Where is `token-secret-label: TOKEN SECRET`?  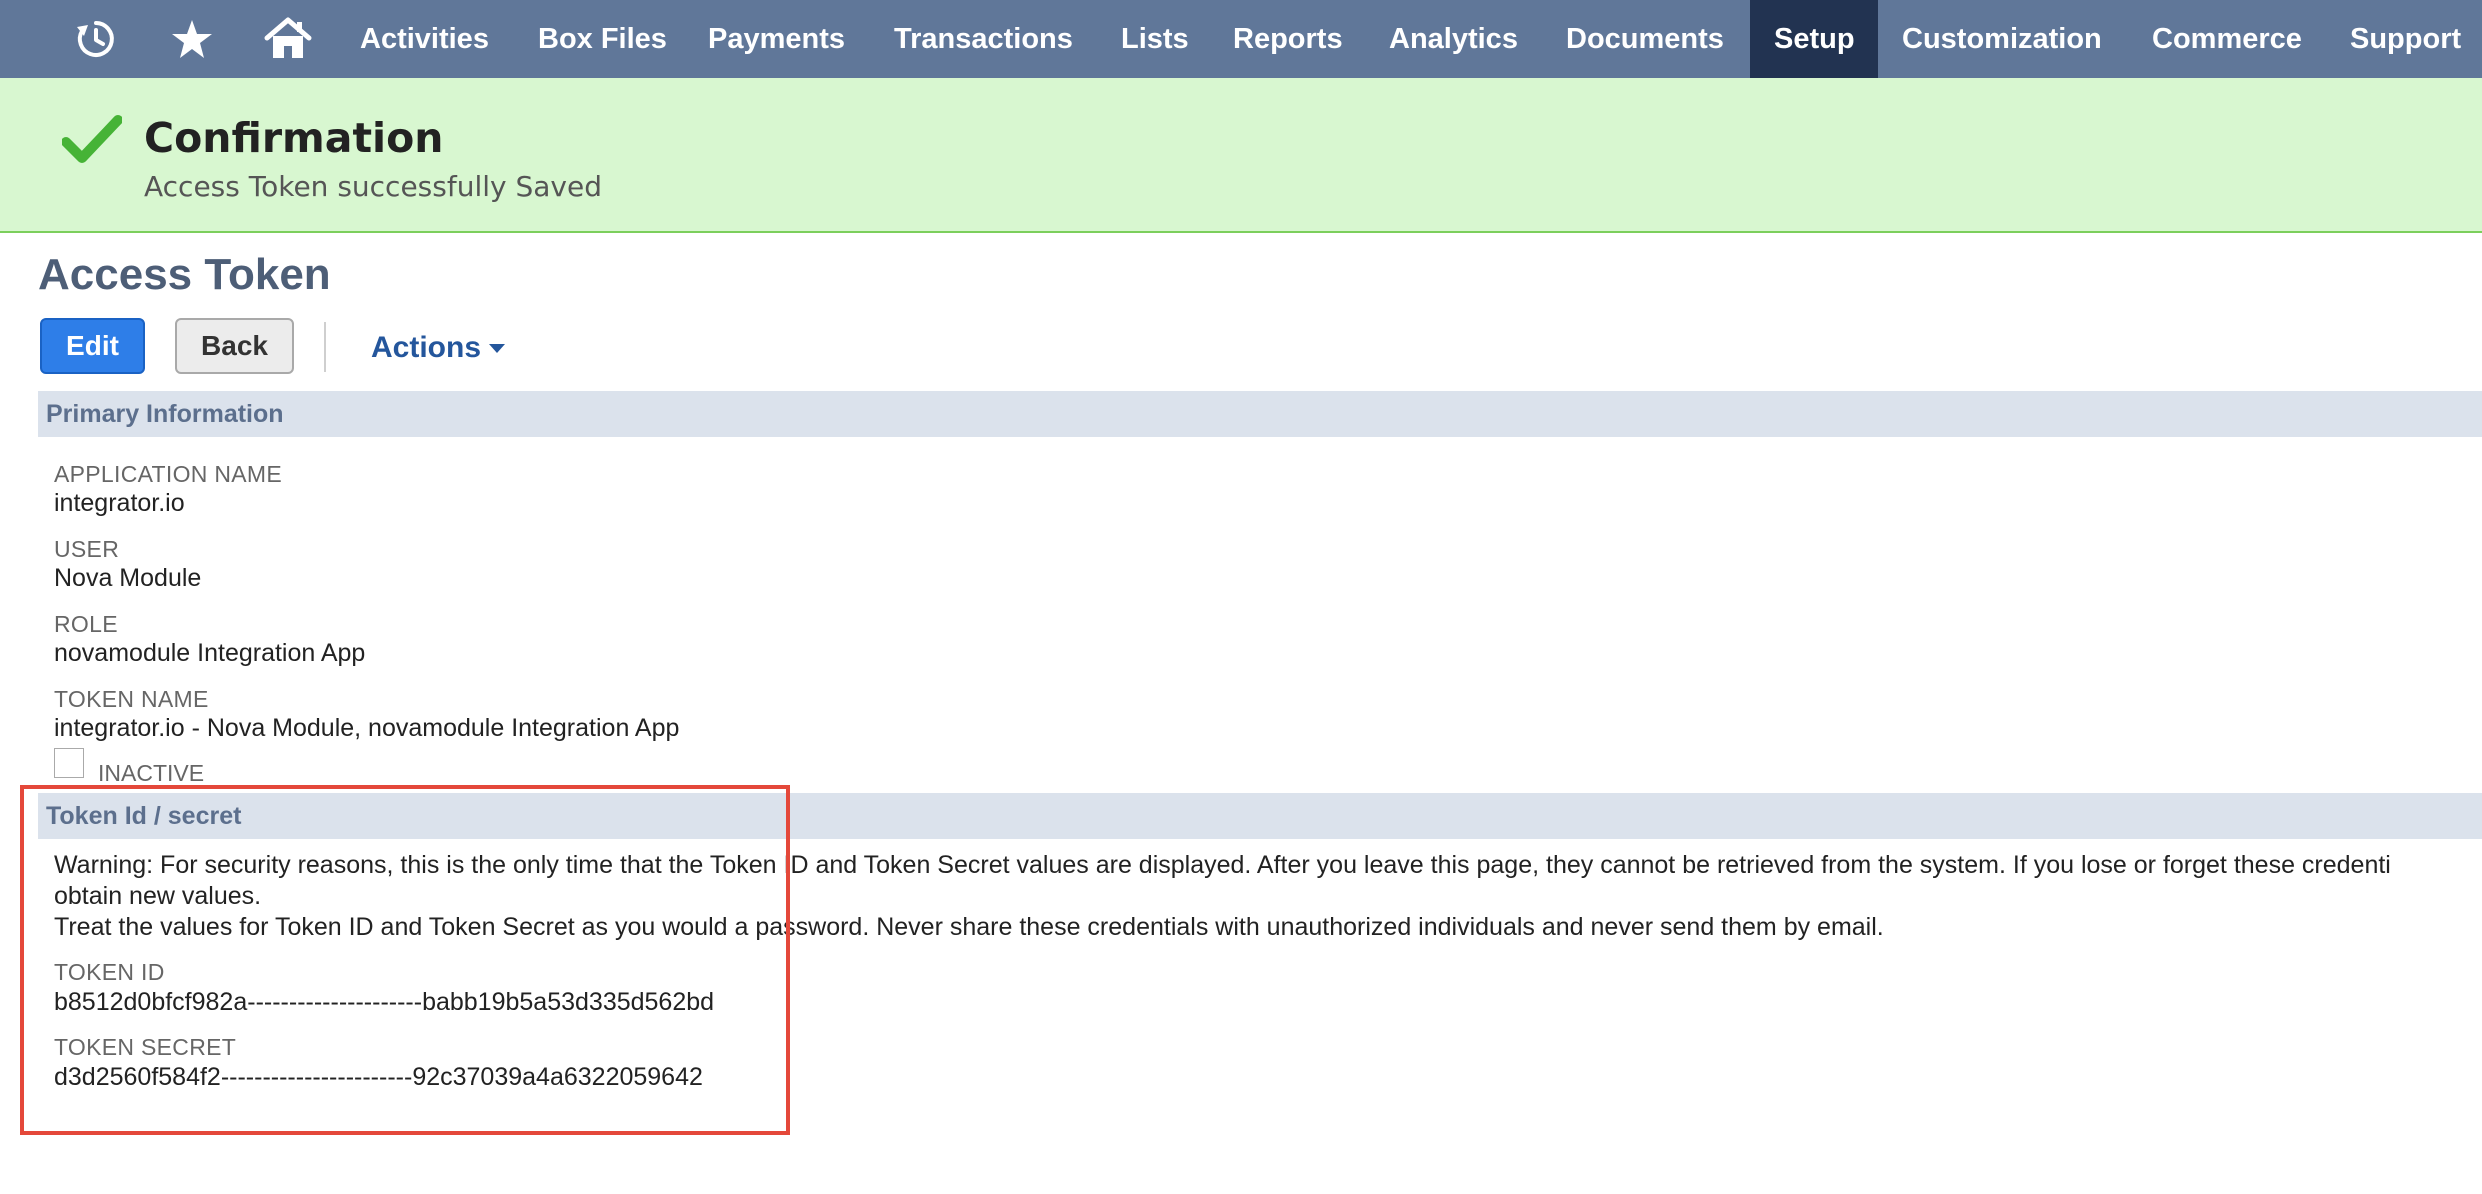
token-secret-label: TOKEN SECRET is located at coordinates (145, 1047).